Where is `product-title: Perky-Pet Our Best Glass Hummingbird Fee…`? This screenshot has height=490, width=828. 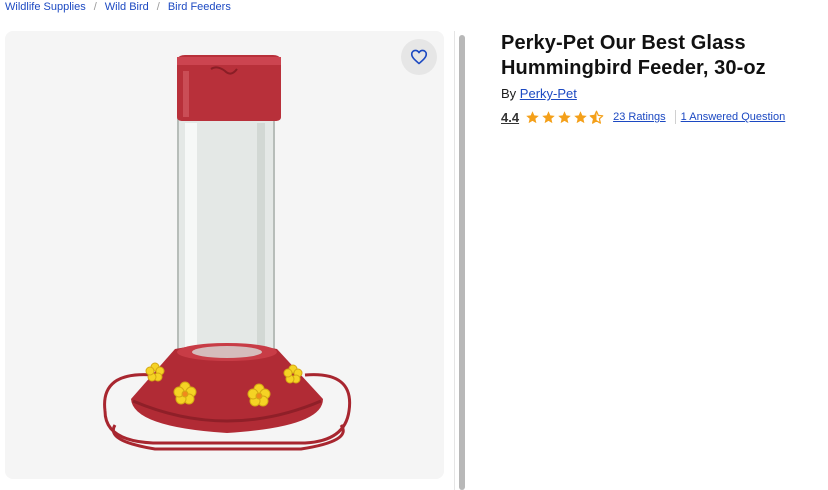
product-title: Perky-Pet Our Best Glass Hummingbird Fee… is located at coordinates (661, 56).